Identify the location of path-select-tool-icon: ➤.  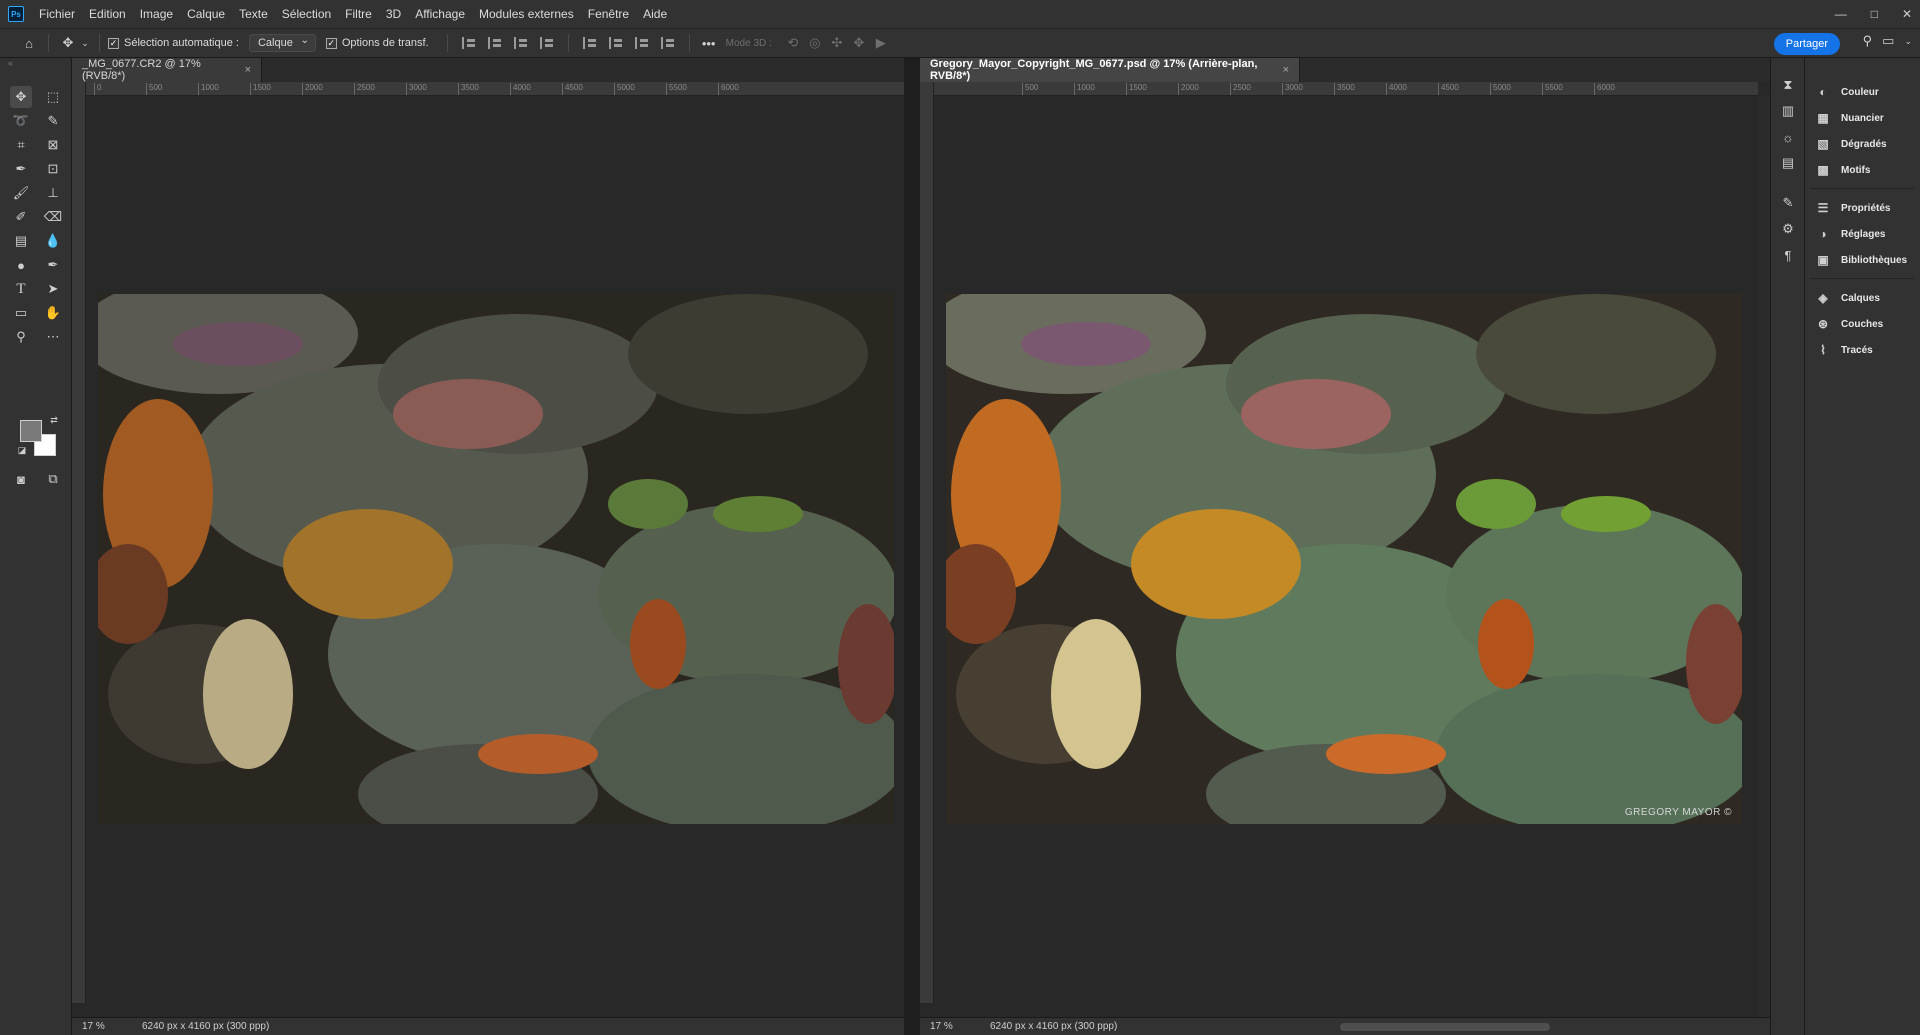
(53, 289).